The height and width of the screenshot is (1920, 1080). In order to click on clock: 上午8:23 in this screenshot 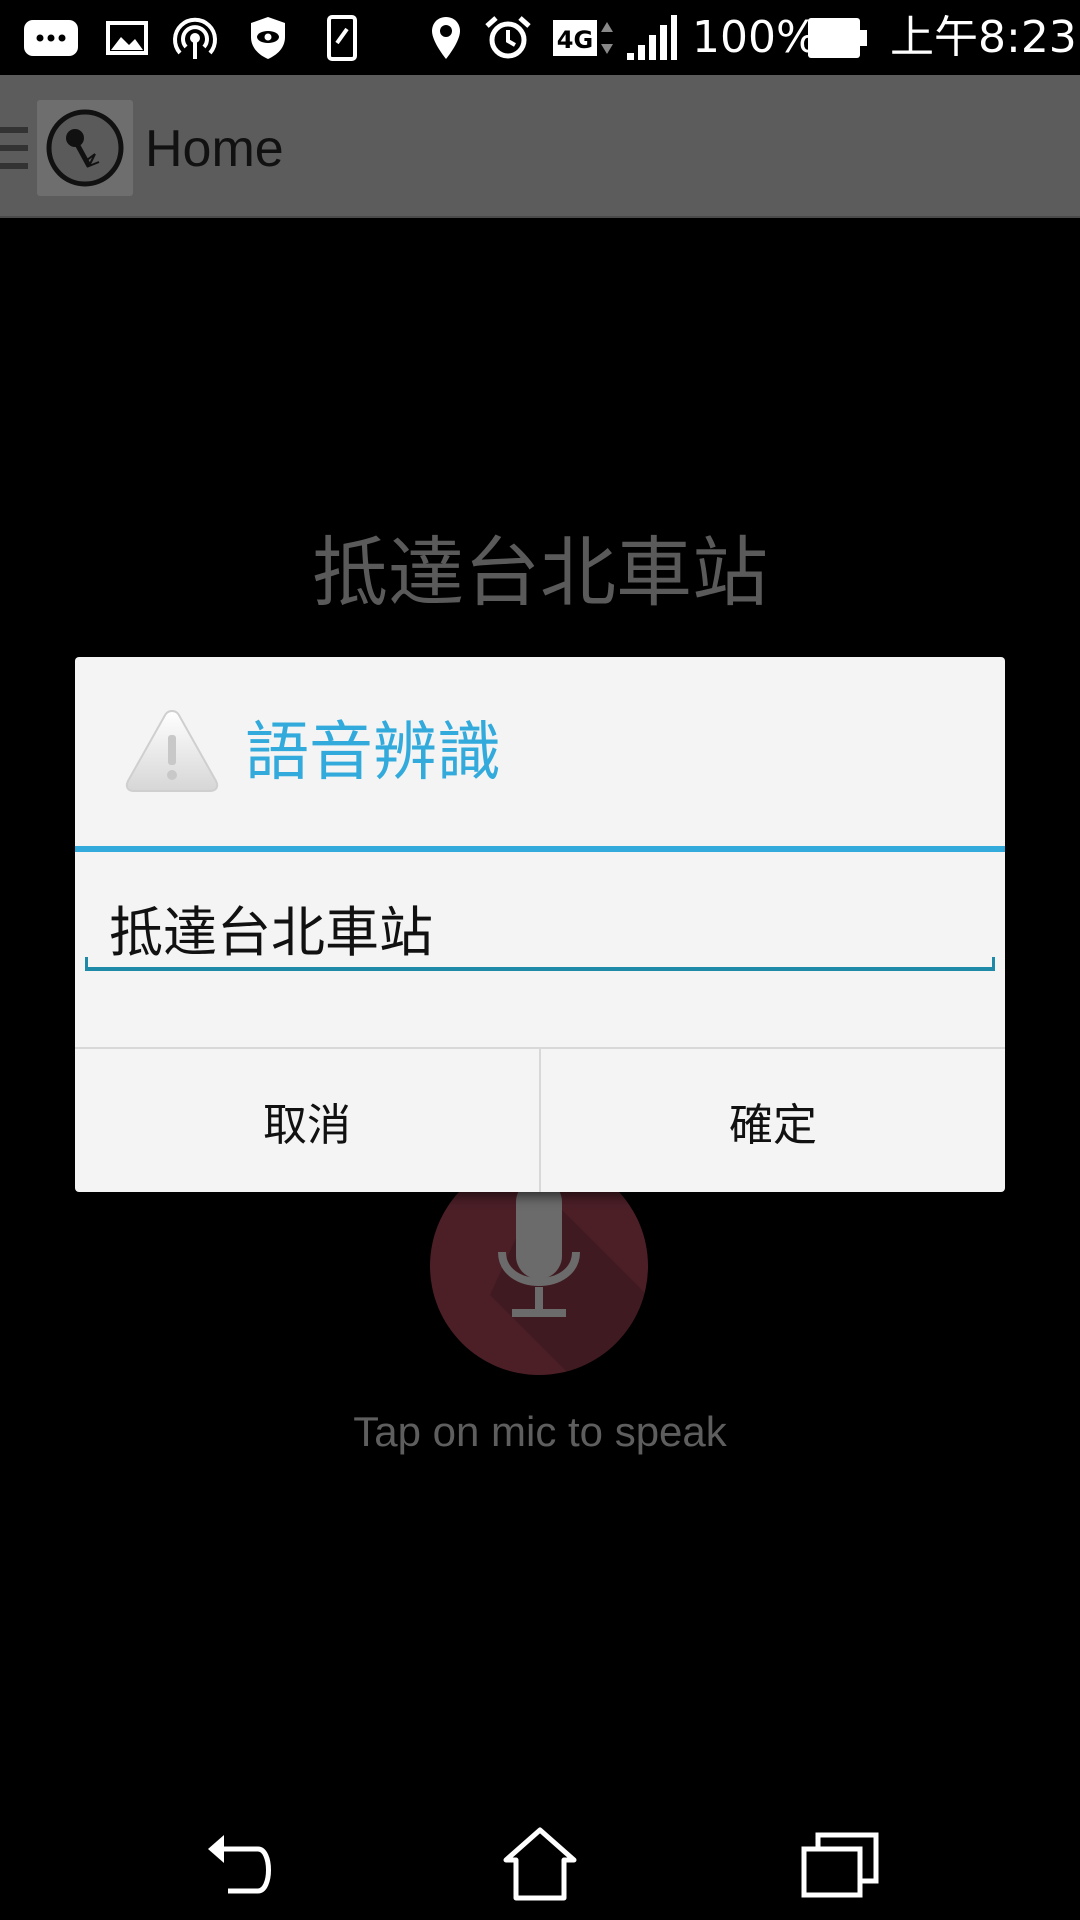, I will do `click(983, 37)`.